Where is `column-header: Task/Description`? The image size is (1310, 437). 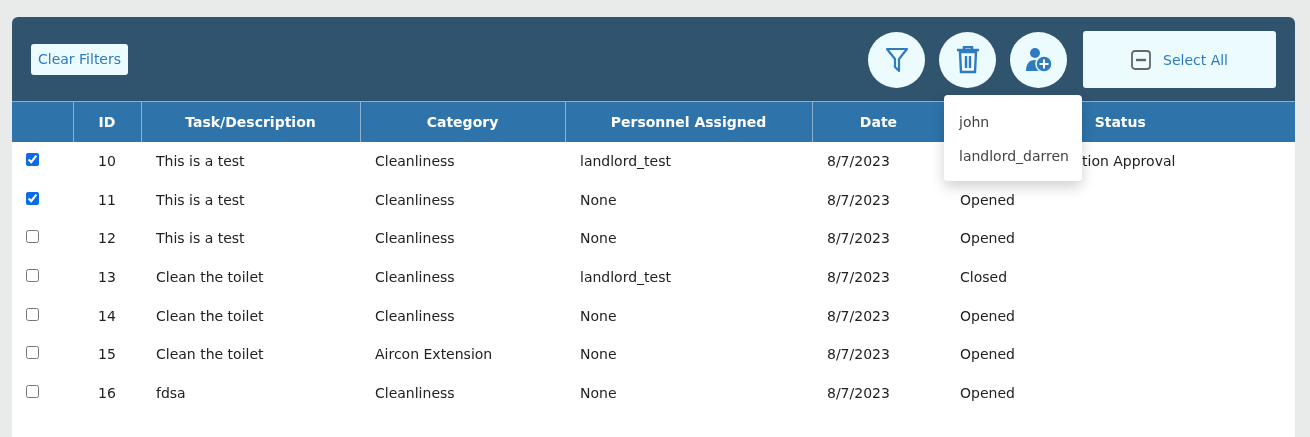 column-header: Task/Description is located at coordinates (250, 121).